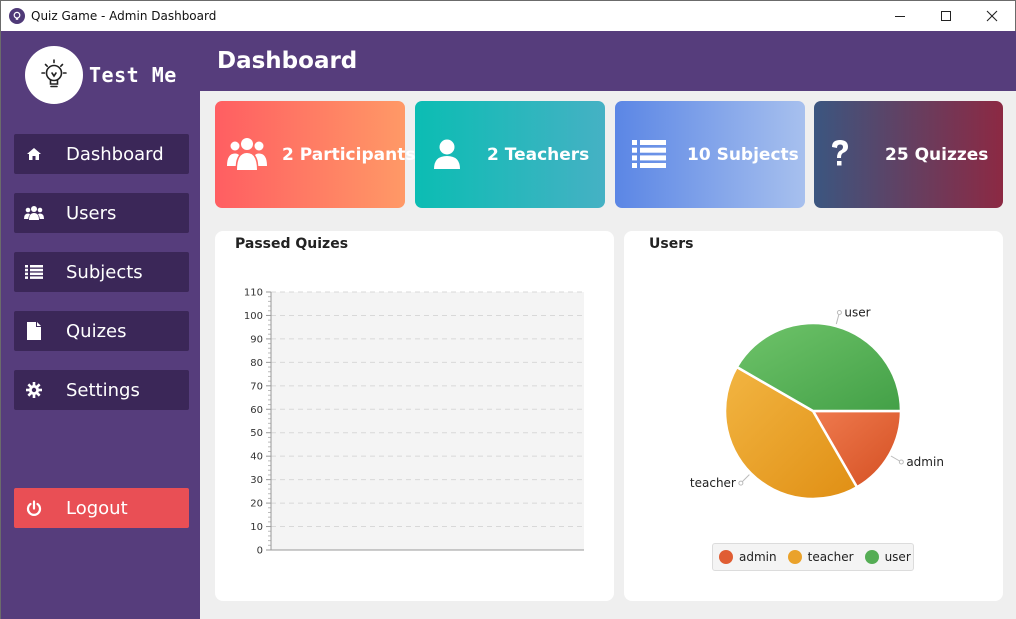 The image size is (1016, 619). What do you see at coordinates (256, 527) in the screenshot?
I see `y-tick-label: 10` at bounding box center [256, 527].